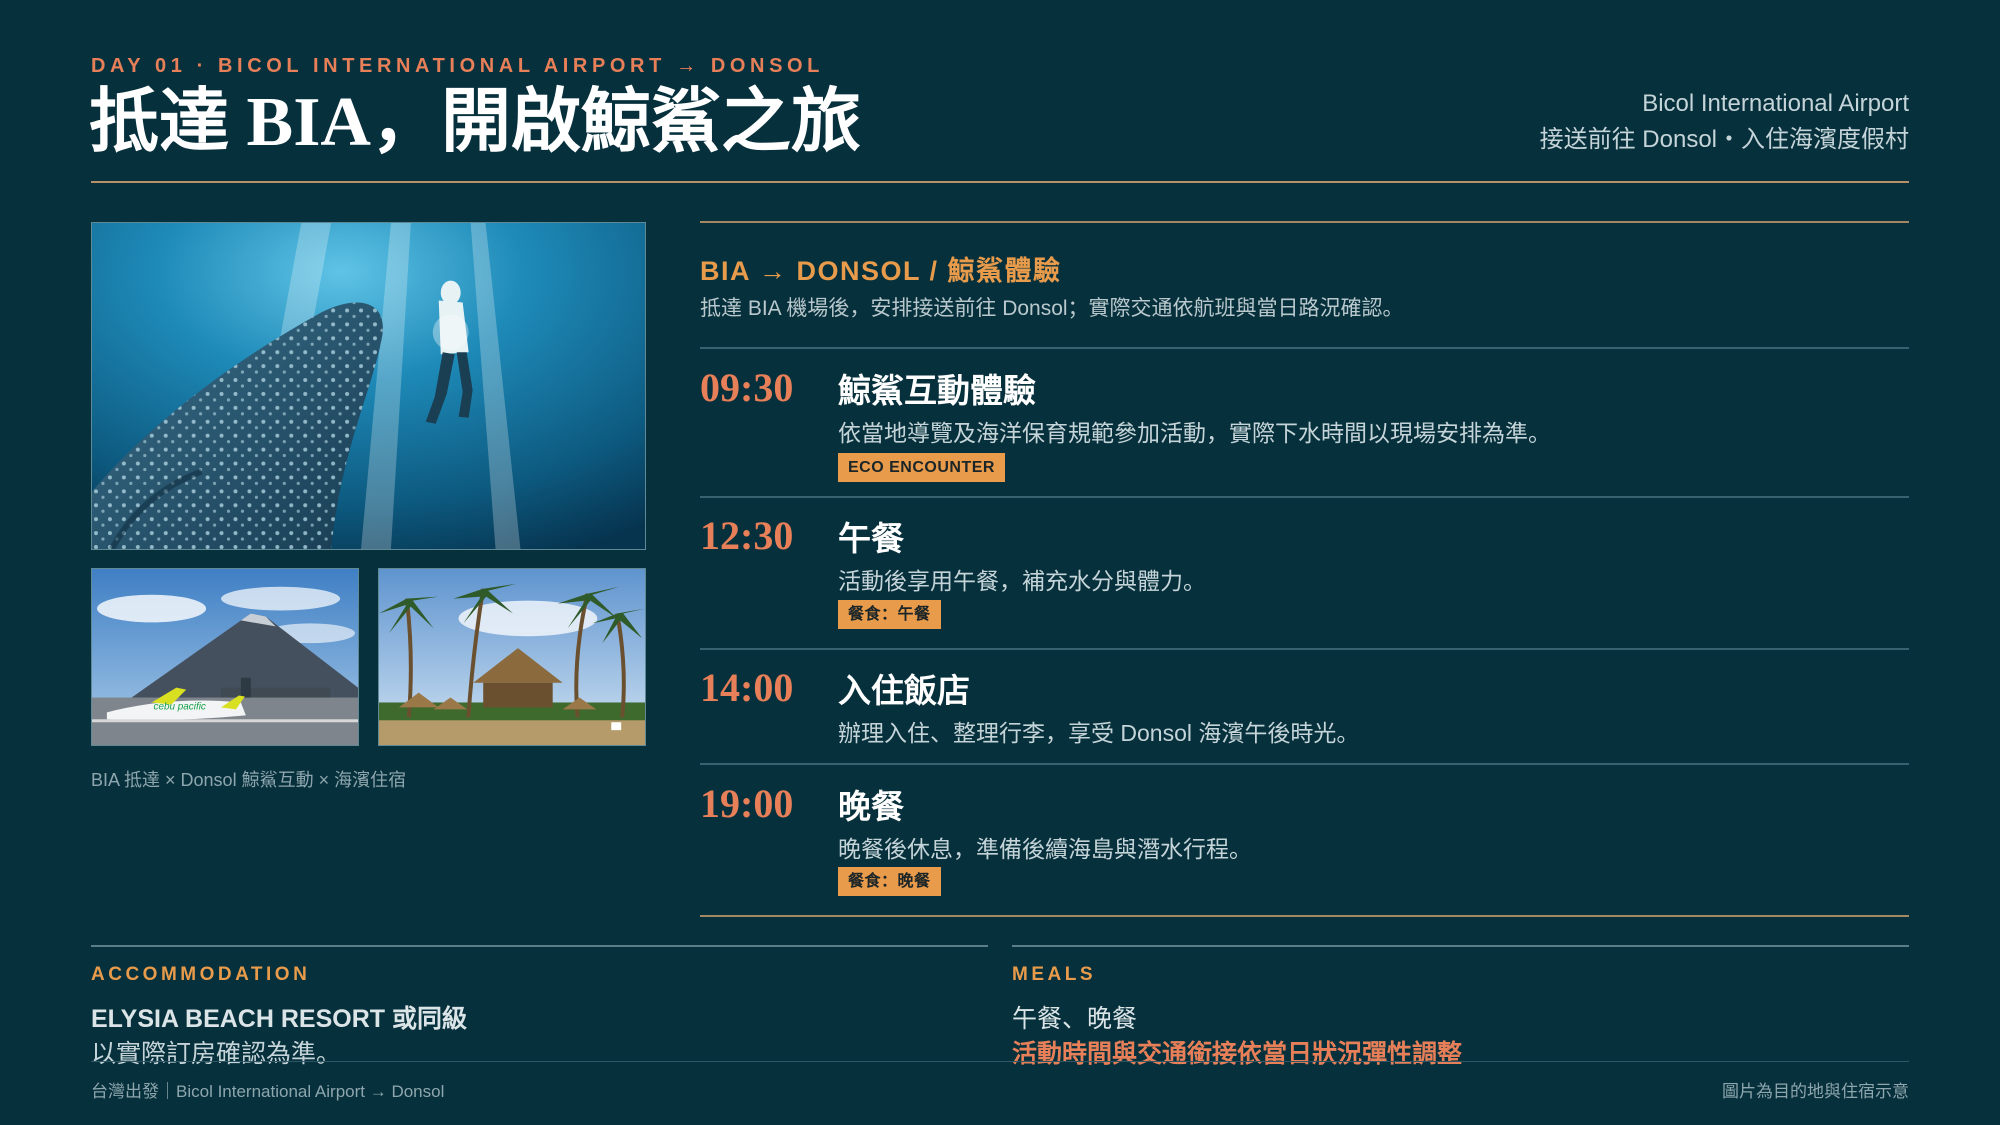 Image resolution: width=2000 pixels, height=1125 pixels. What do you see at coordinates (871, 806) in the screenshot?
I see `schedule-title: 晚餐` at bounding box center [871, 806].